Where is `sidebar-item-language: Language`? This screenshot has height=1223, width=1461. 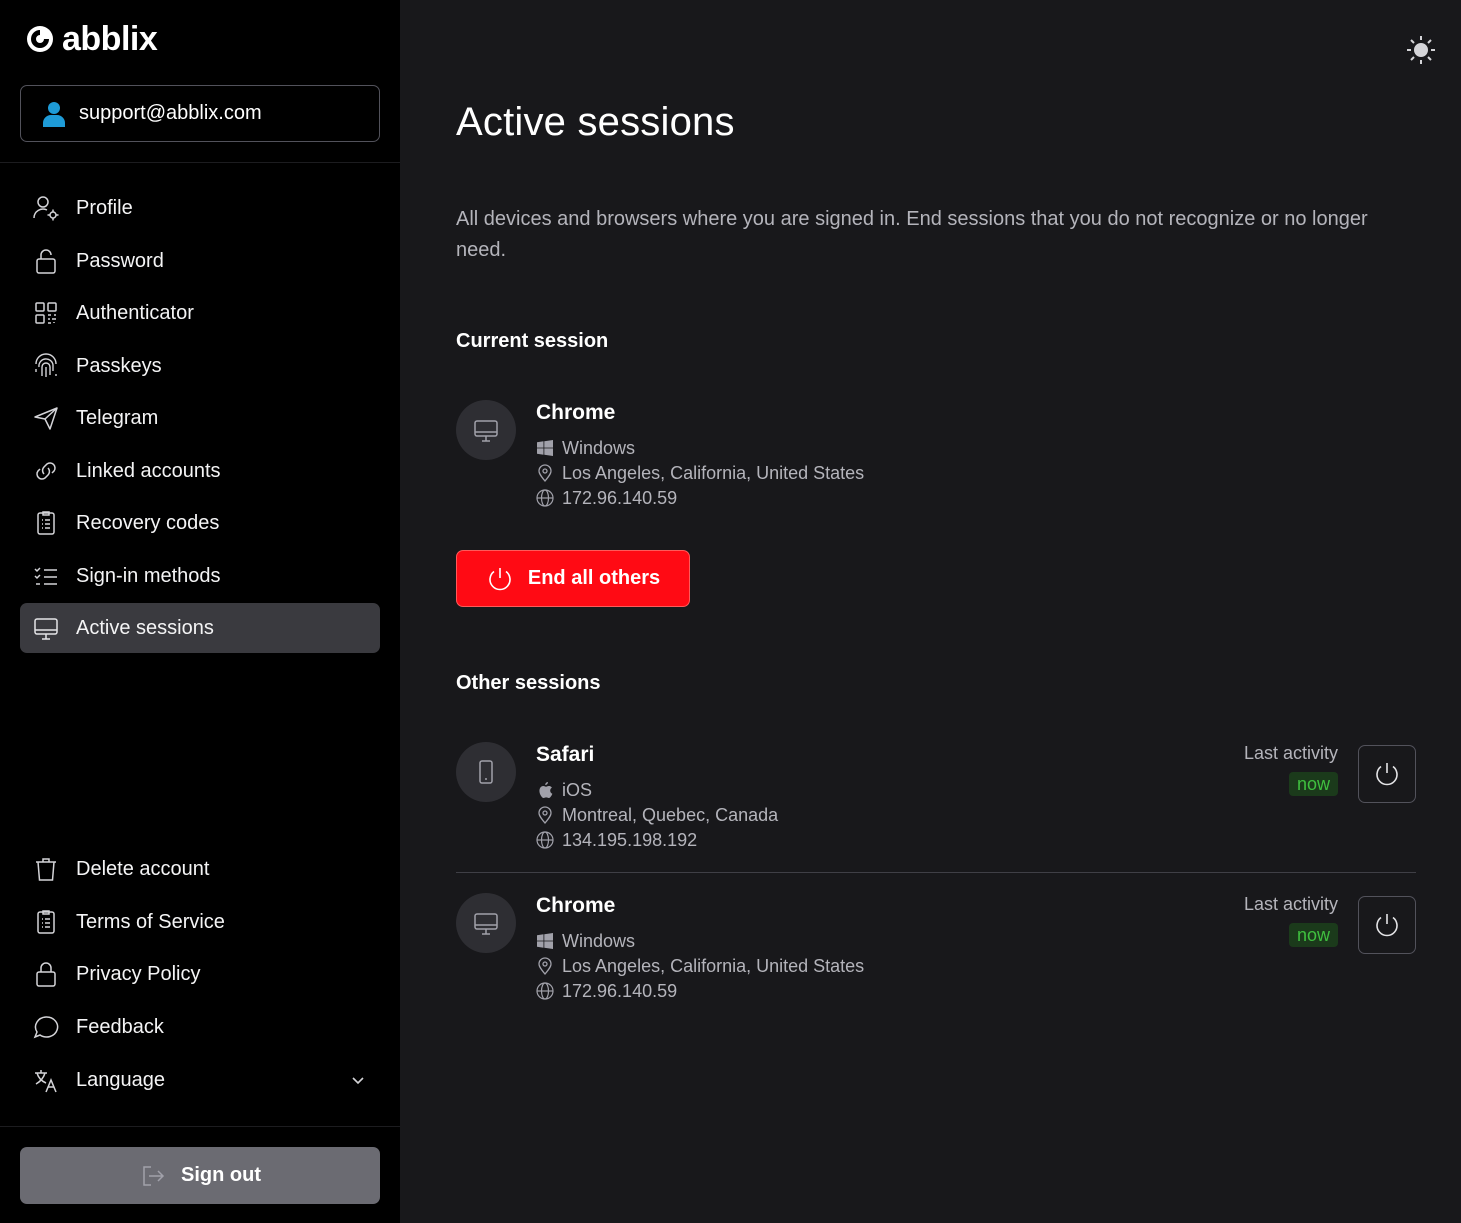
sidebar-item-language: Language is located at coordinates (200, 1080).